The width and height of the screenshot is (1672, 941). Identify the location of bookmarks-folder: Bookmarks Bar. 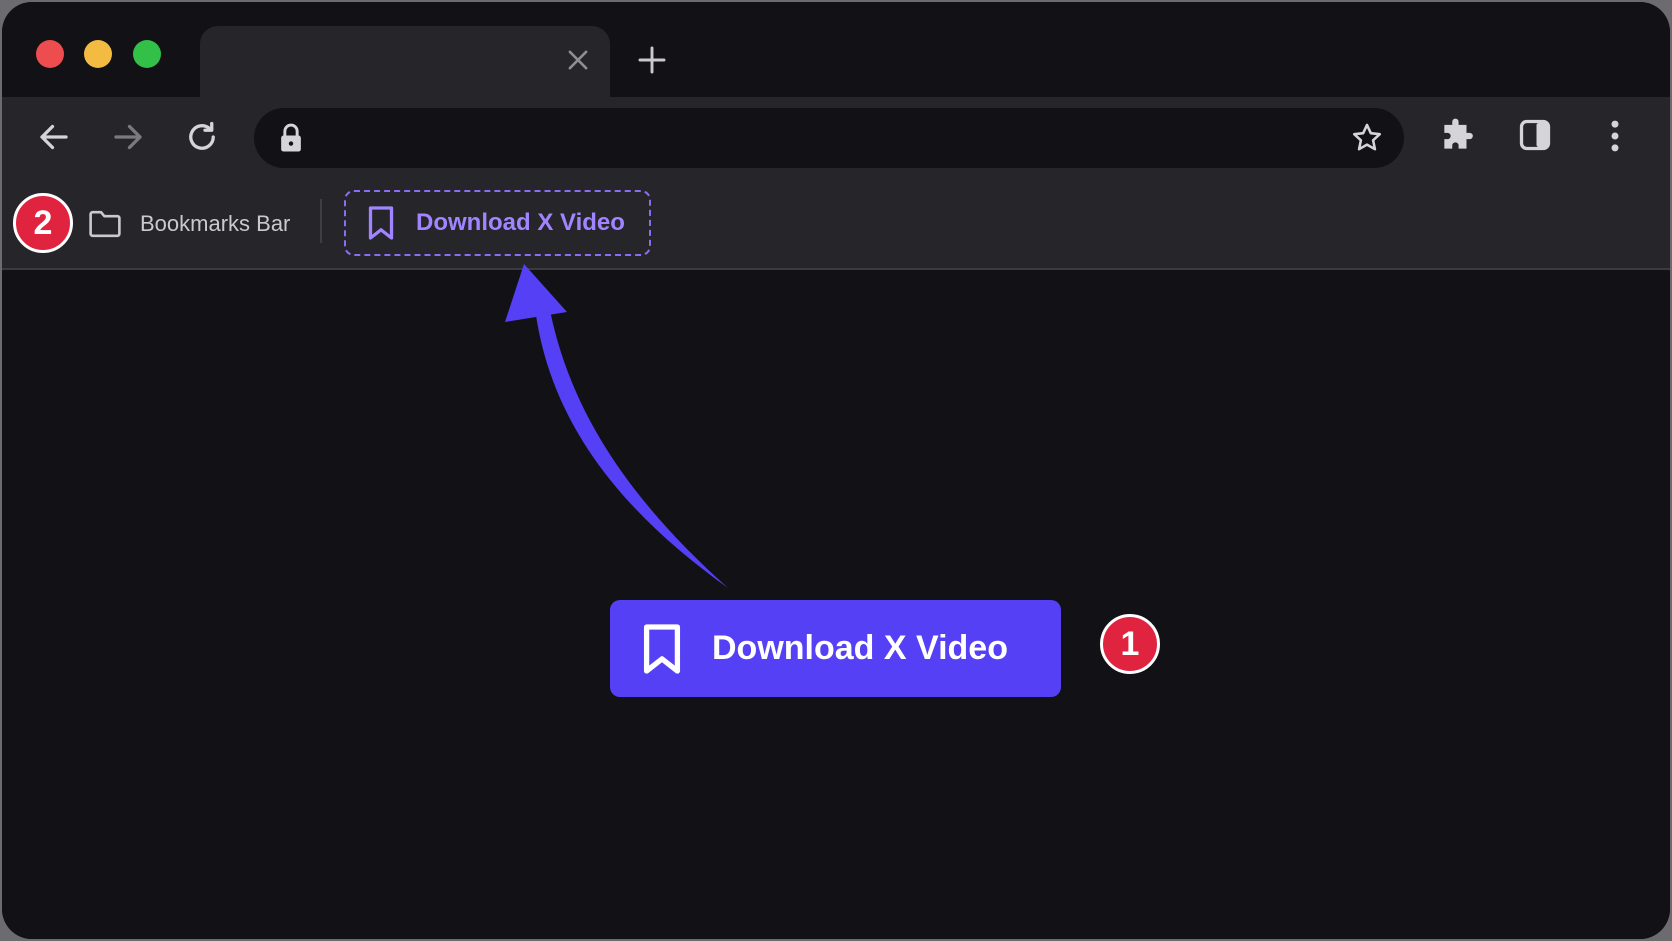
(189, 224).